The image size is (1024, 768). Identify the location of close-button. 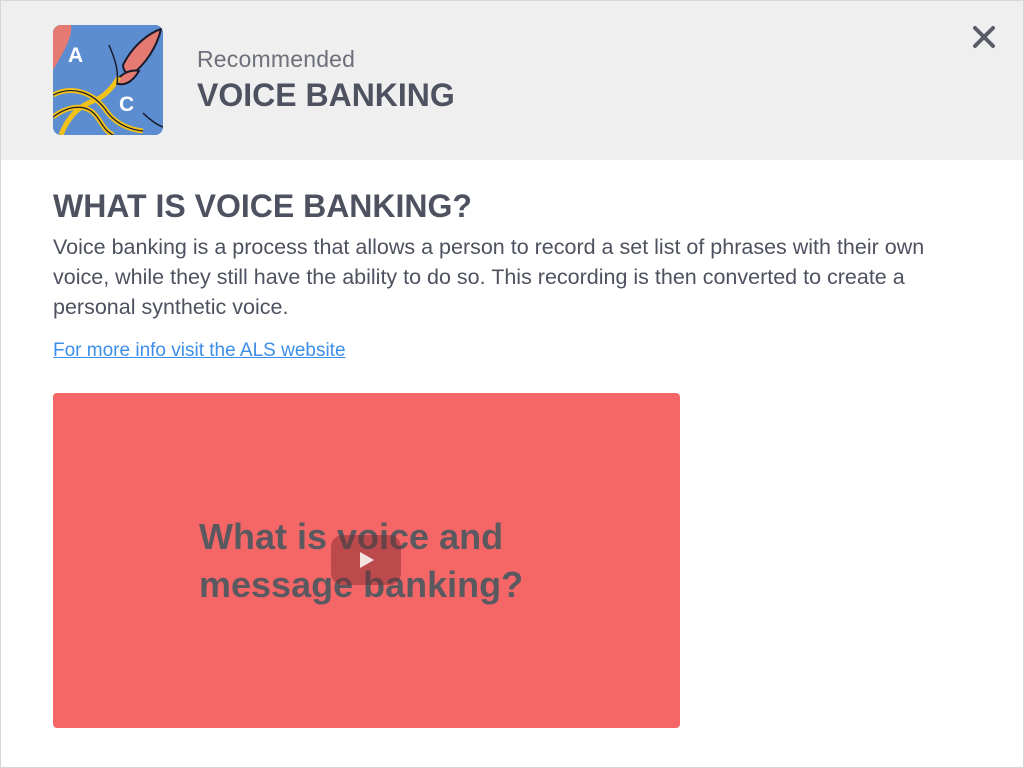
(984, 37).